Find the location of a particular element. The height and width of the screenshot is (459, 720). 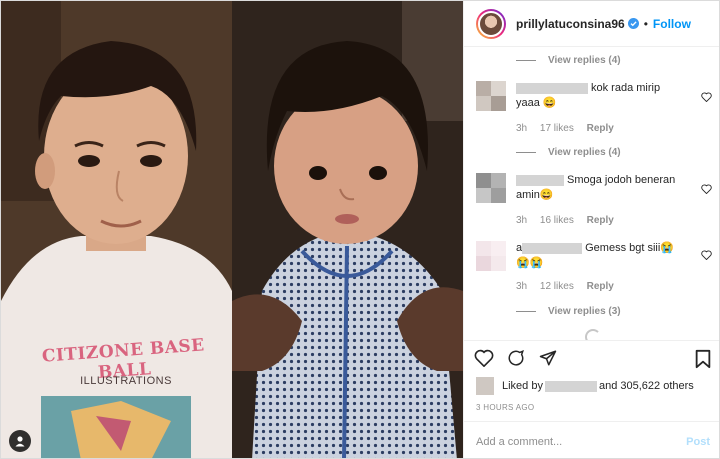

comment-meta: 3h 17 likes Reply is located at coordinates (570, 128).